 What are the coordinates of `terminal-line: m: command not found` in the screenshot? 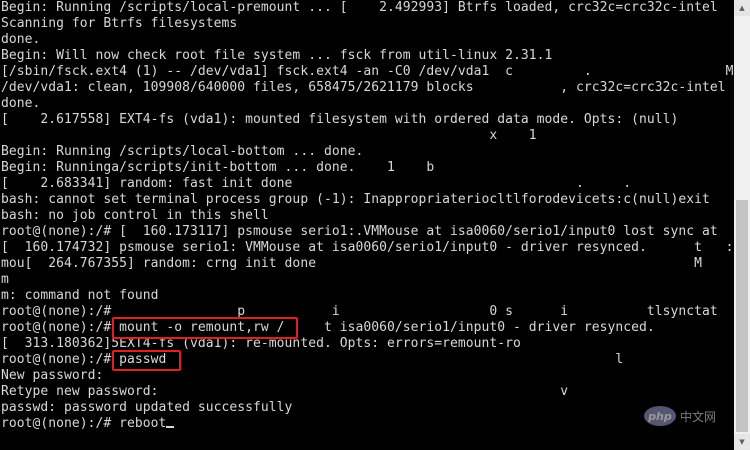 It's located at (80, 295).